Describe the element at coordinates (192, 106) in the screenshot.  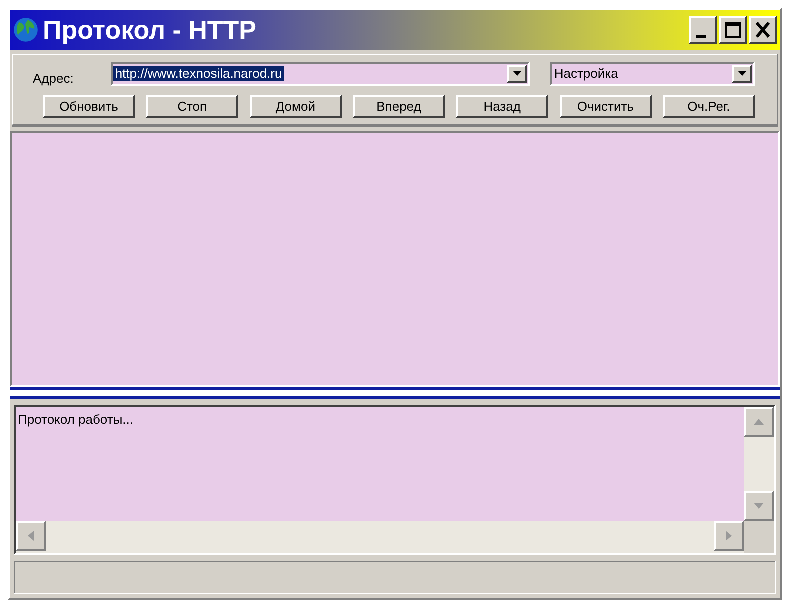
I see `toolbar-button: Стоп` at that location.